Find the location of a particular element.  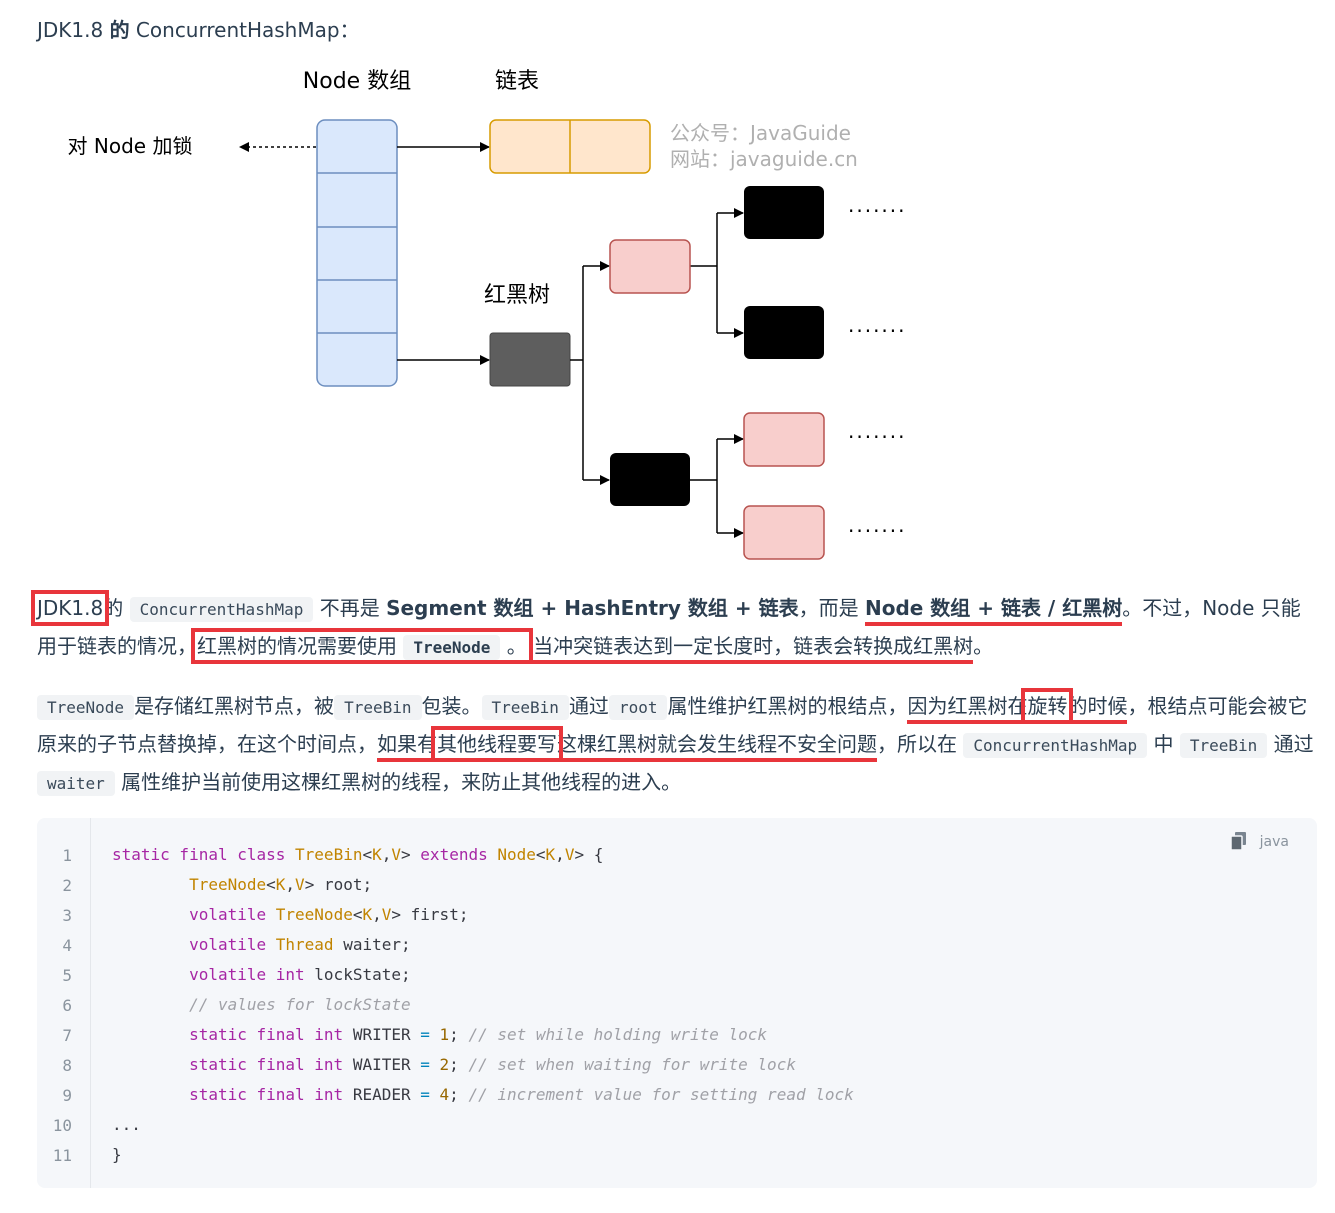

rotation-highlight: 旋转 is located at coordinates (1047, 706).